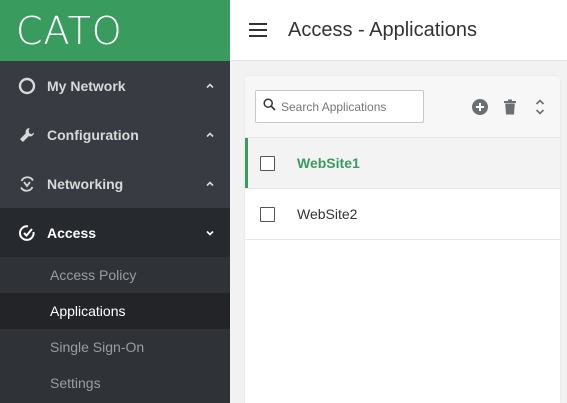  I want to click on sidebar-item-label: Networking, so click(85, 183).